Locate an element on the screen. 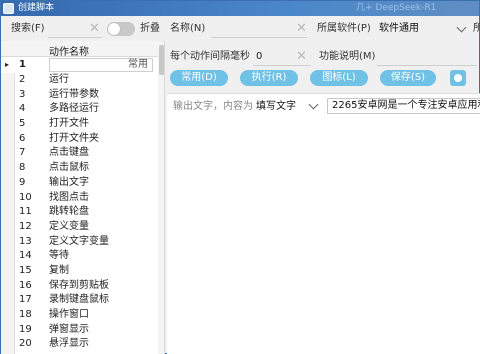 The image size is (480, 354). row-action-name: 录制键盘鼠标 is located at coordinates (79, 300).